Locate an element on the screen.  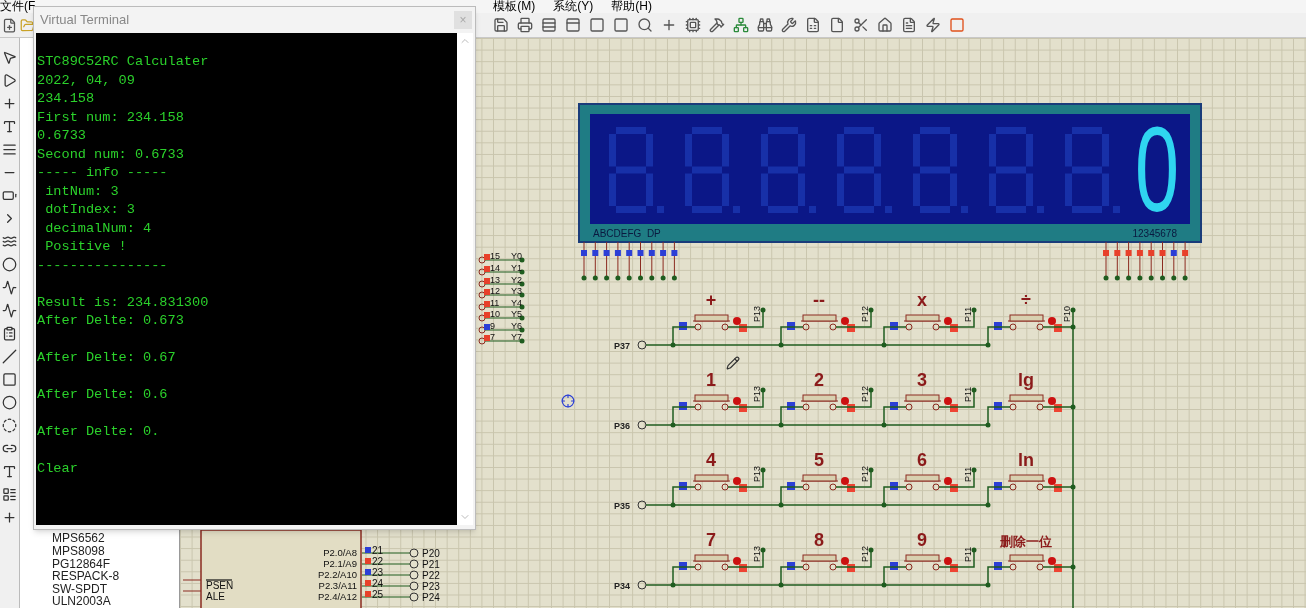
menu-item: 系统(Y) is located at coordinates (573, 6).